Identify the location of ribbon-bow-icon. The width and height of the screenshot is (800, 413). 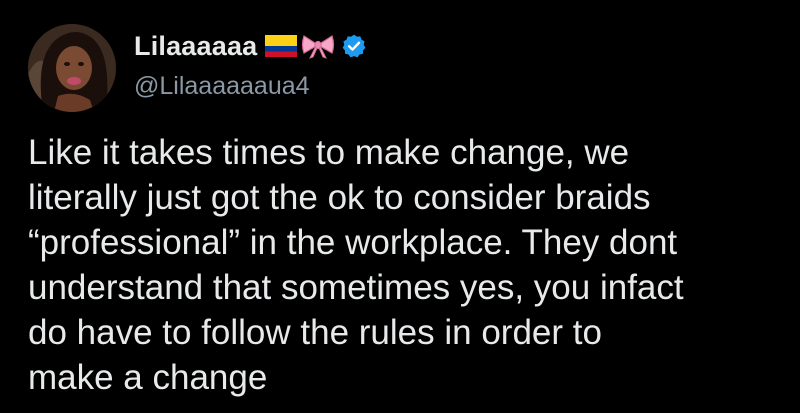
(318, 46).